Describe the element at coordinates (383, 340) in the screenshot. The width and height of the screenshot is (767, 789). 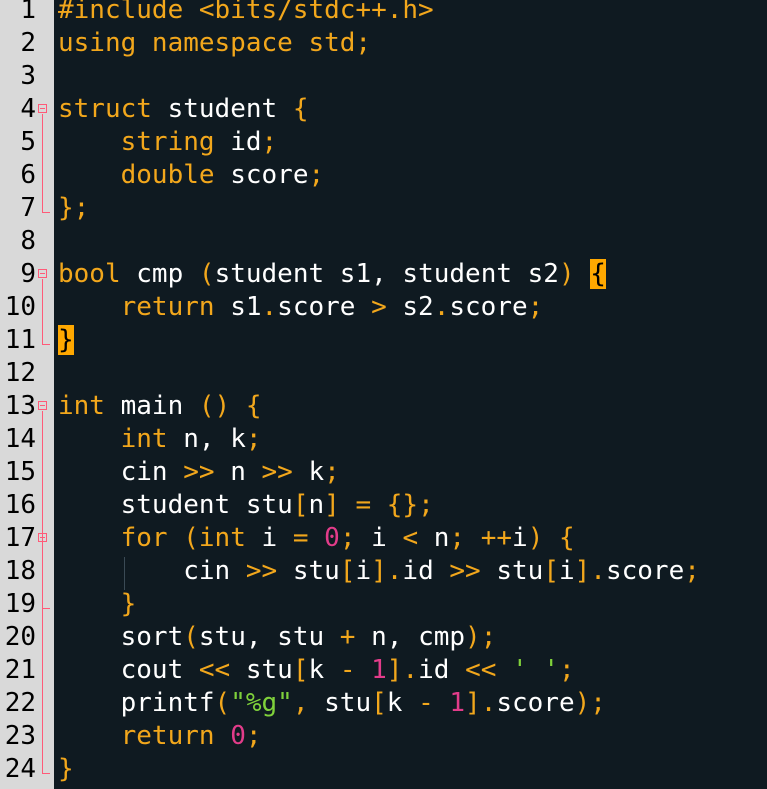
I see `code-line: 11}` at that location.